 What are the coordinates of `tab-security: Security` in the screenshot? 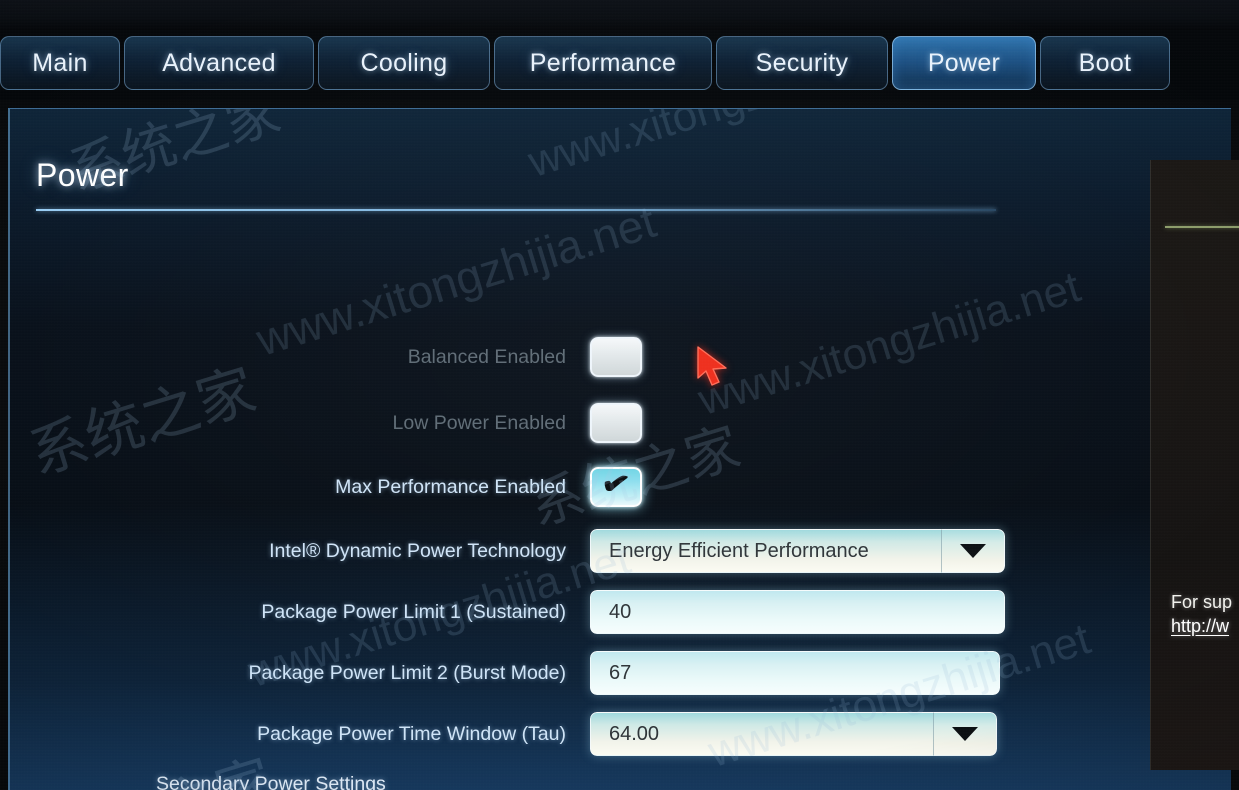 It's located at (802, 63).